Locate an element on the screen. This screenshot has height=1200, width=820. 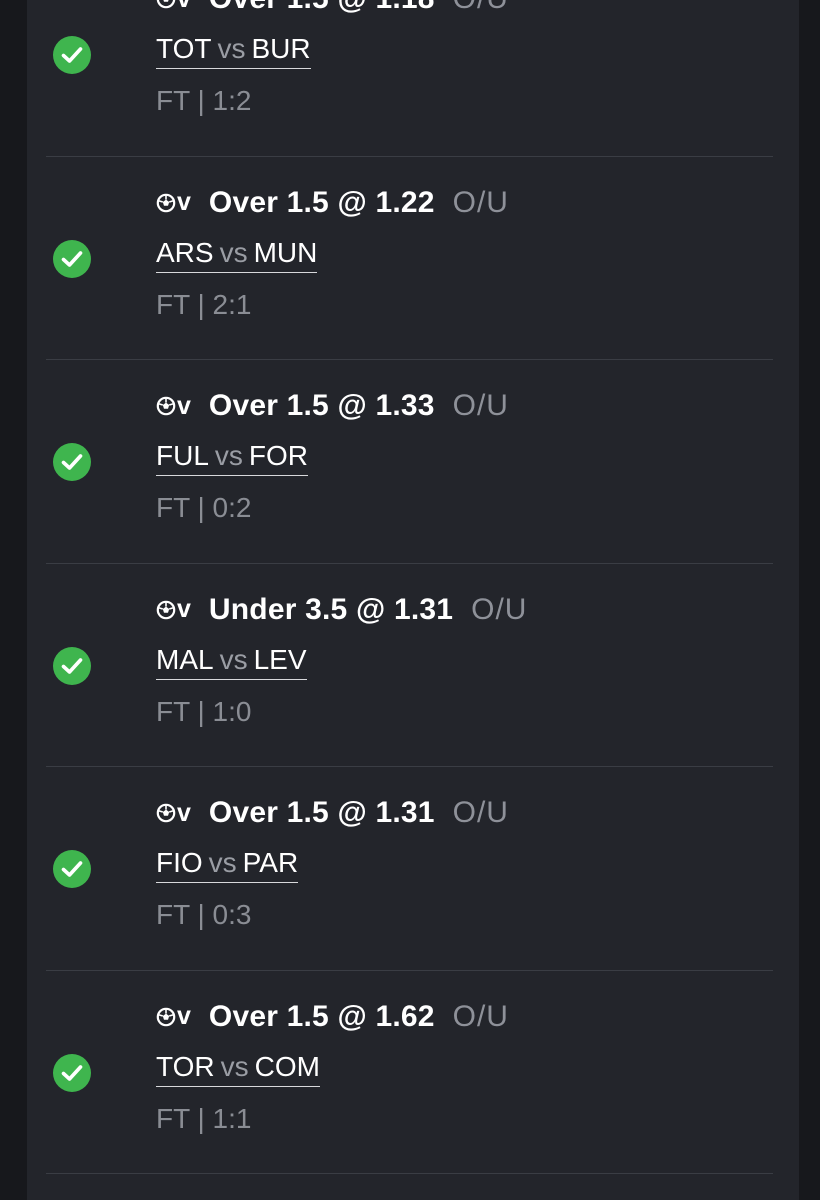
bet-item: v Over 1.5 @ 1.62 O/U TOR vs COM FT | 1:1 is located at coordinates (409, 1072).